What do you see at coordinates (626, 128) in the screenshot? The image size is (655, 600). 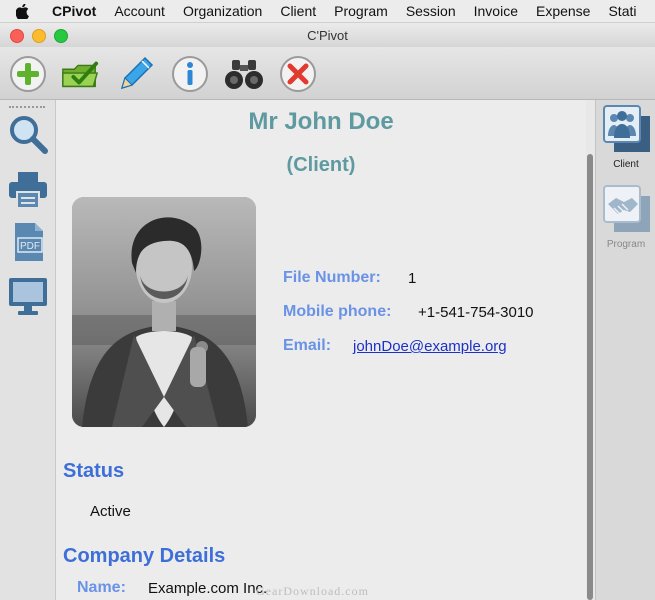 I see `people-icon` at bounding box center [626, 128].